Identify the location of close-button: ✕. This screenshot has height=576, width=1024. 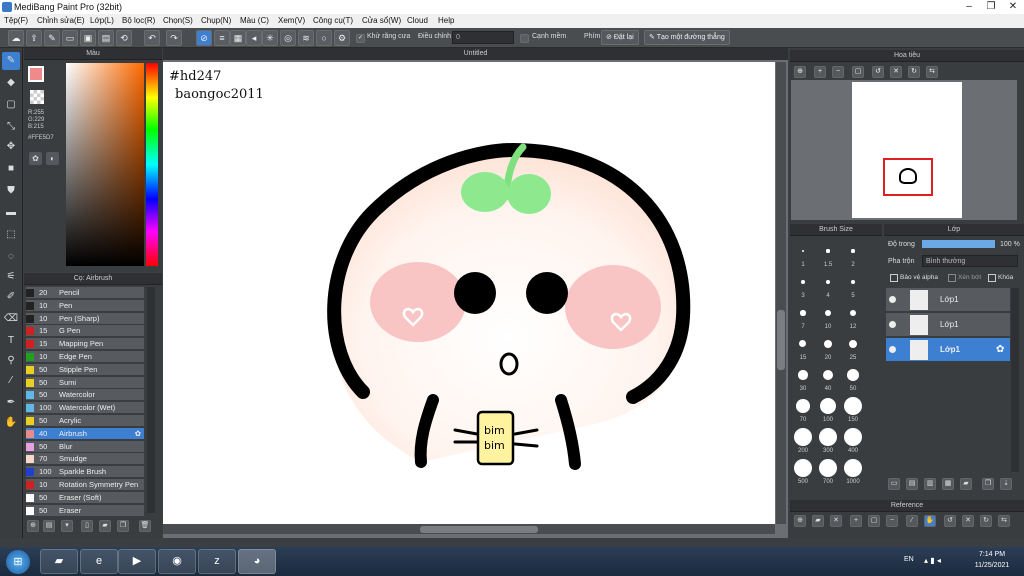
(1013, 7).